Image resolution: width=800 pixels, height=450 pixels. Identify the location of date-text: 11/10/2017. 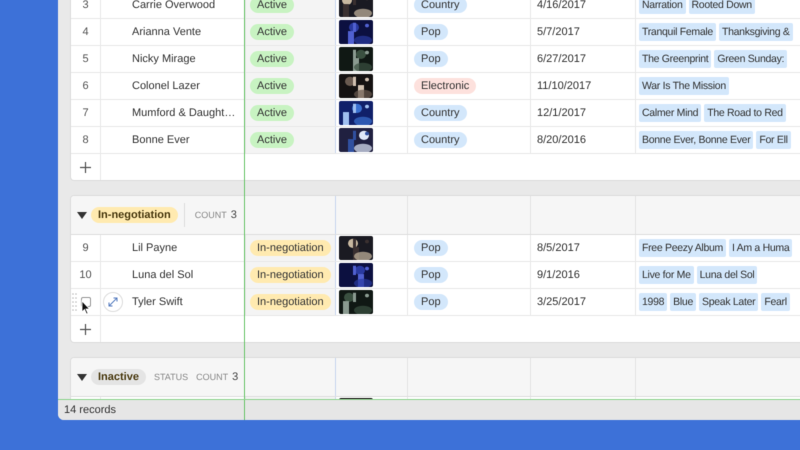
(564, 86).